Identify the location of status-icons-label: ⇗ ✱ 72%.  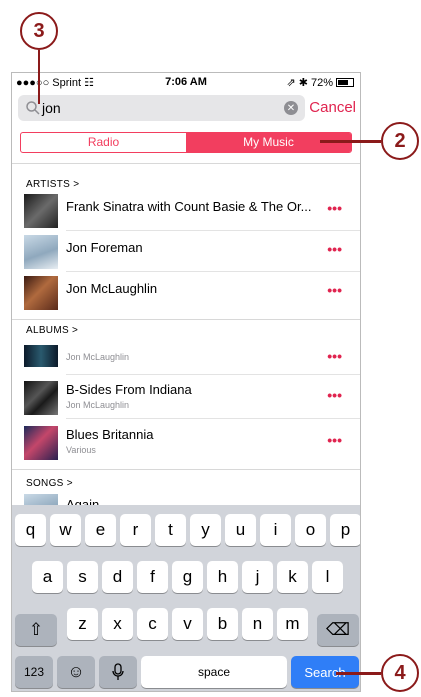
(309, 83).